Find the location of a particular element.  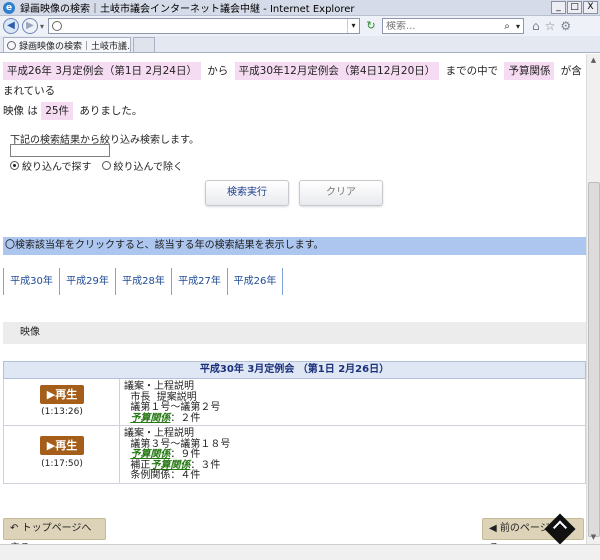

session-header: 平成30年 3月定例会 （第1日 2月26日） is located at coordinates (294, 370).